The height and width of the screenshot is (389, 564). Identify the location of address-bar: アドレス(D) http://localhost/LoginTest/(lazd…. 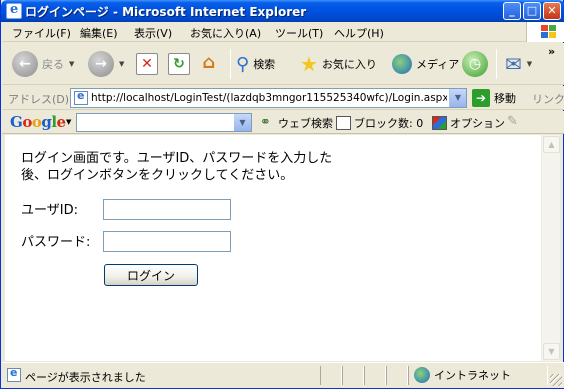
(283, 98).